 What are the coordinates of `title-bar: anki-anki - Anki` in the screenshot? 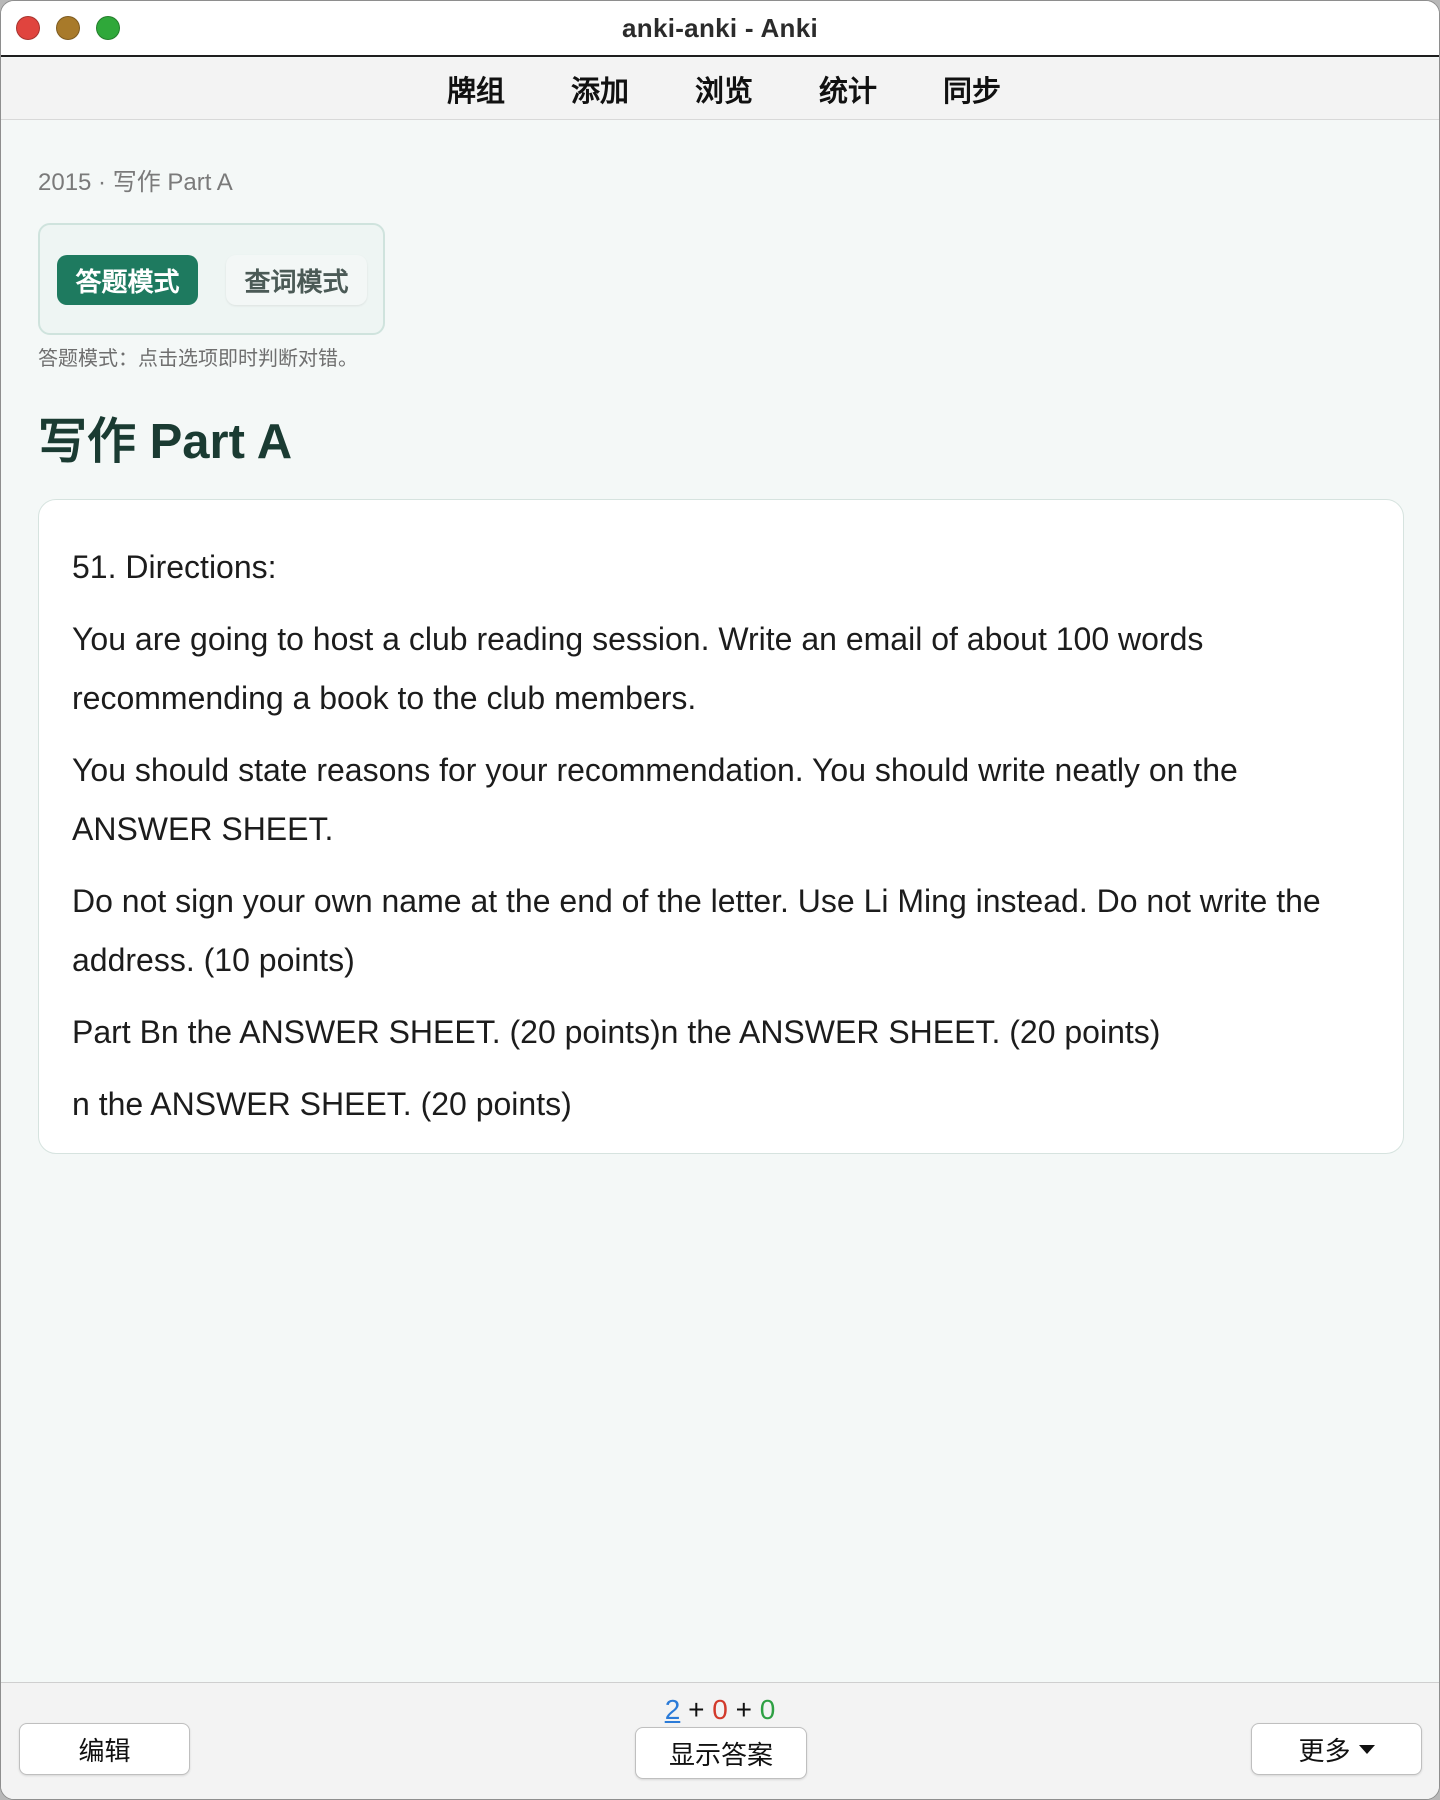 It's located at (720, 29).